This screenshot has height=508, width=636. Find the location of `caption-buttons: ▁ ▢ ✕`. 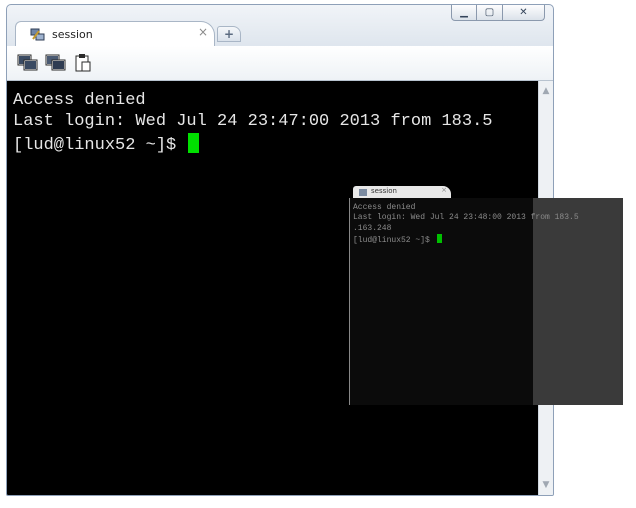

caption-buttons: ▁ ▢ ✕ is located at coordinates (498, 13).